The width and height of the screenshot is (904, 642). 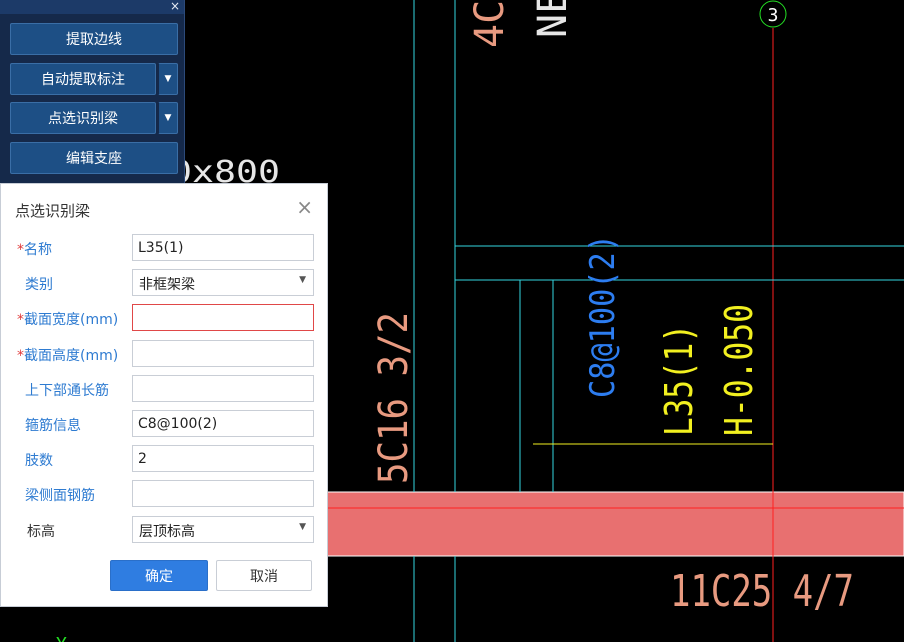 I want to click on form-row-side-rebar: 梁侧面钢筋, so click(x=165, y=494).